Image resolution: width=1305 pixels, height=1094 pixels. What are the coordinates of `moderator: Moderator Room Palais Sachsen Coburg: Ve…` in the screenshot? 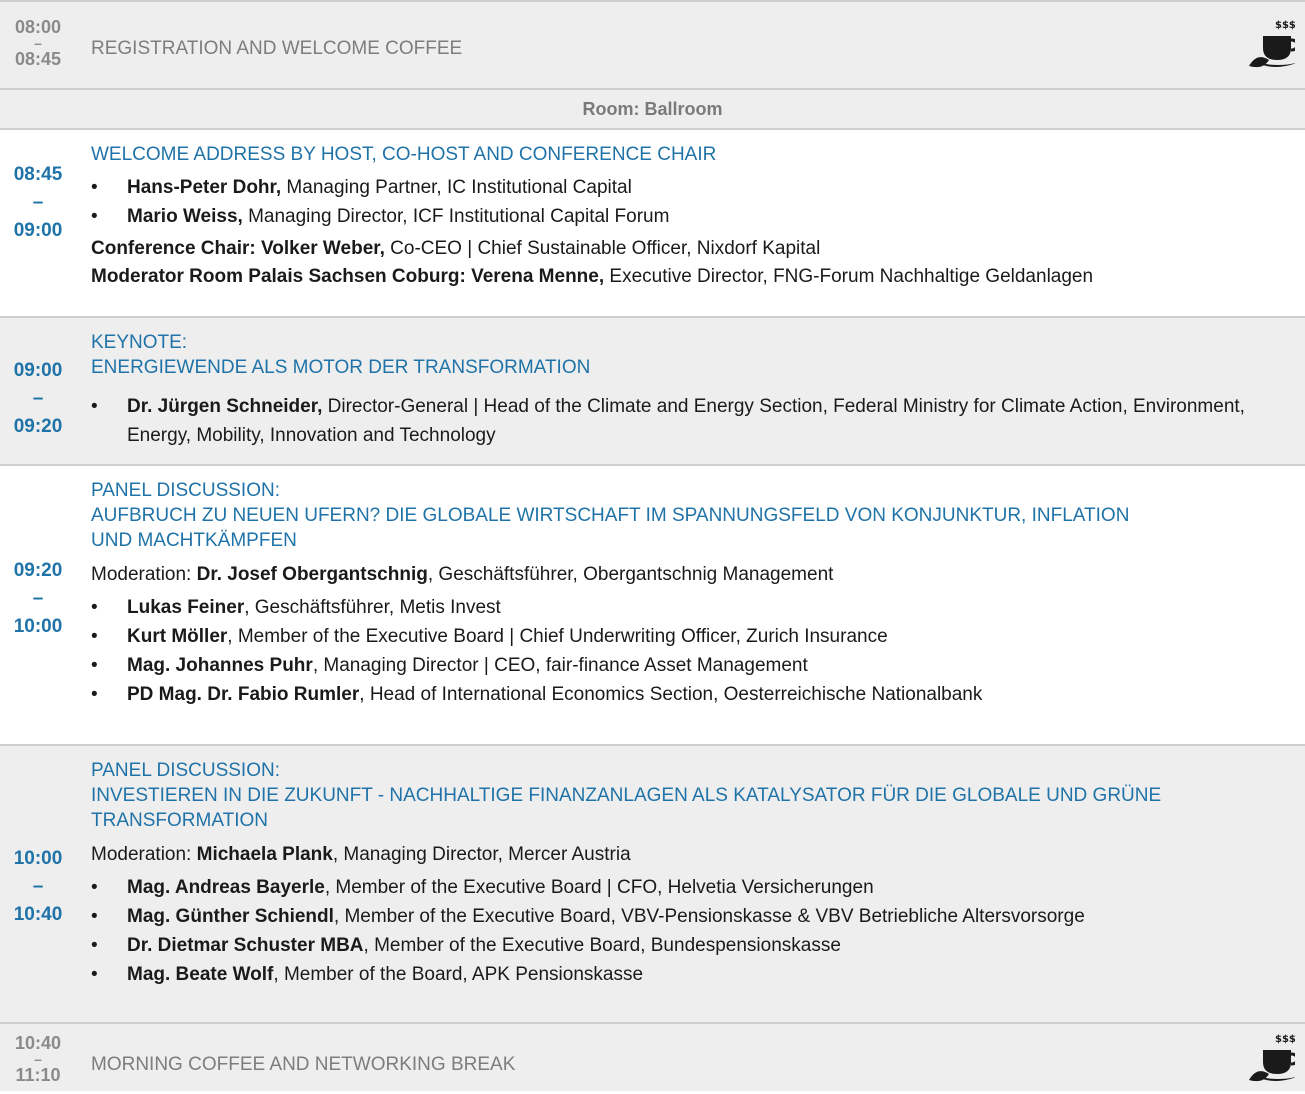 It's located at (592, 276).